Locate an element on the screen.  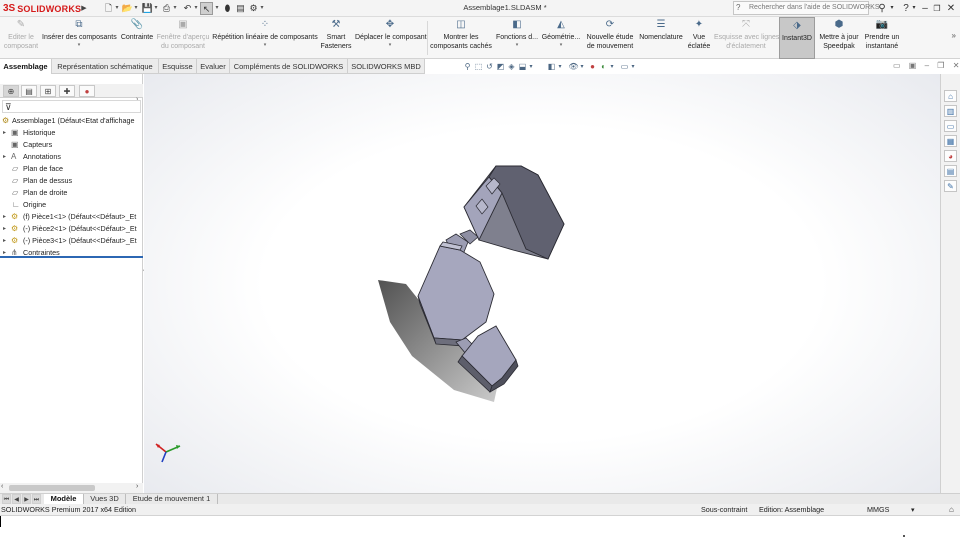
solidworks-logo: 3S SOLIDWORKS is located at coordinates (42, 8).